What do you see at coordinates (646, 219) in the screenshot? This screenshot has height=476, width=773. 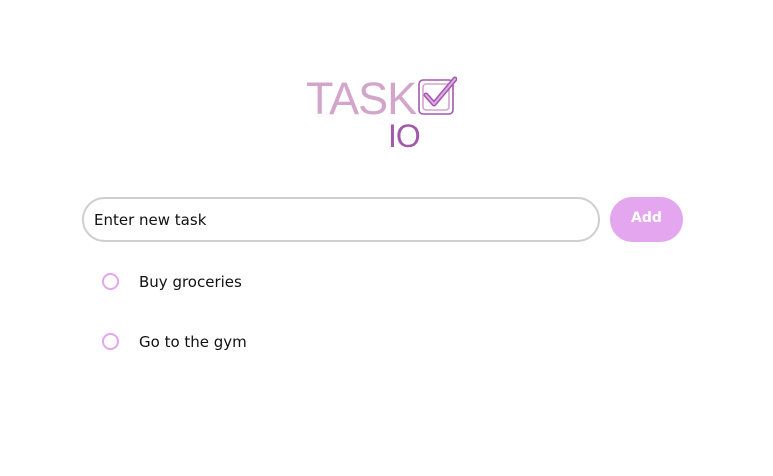 I see `add-task-button: Add` at bounding box center [646, 219].